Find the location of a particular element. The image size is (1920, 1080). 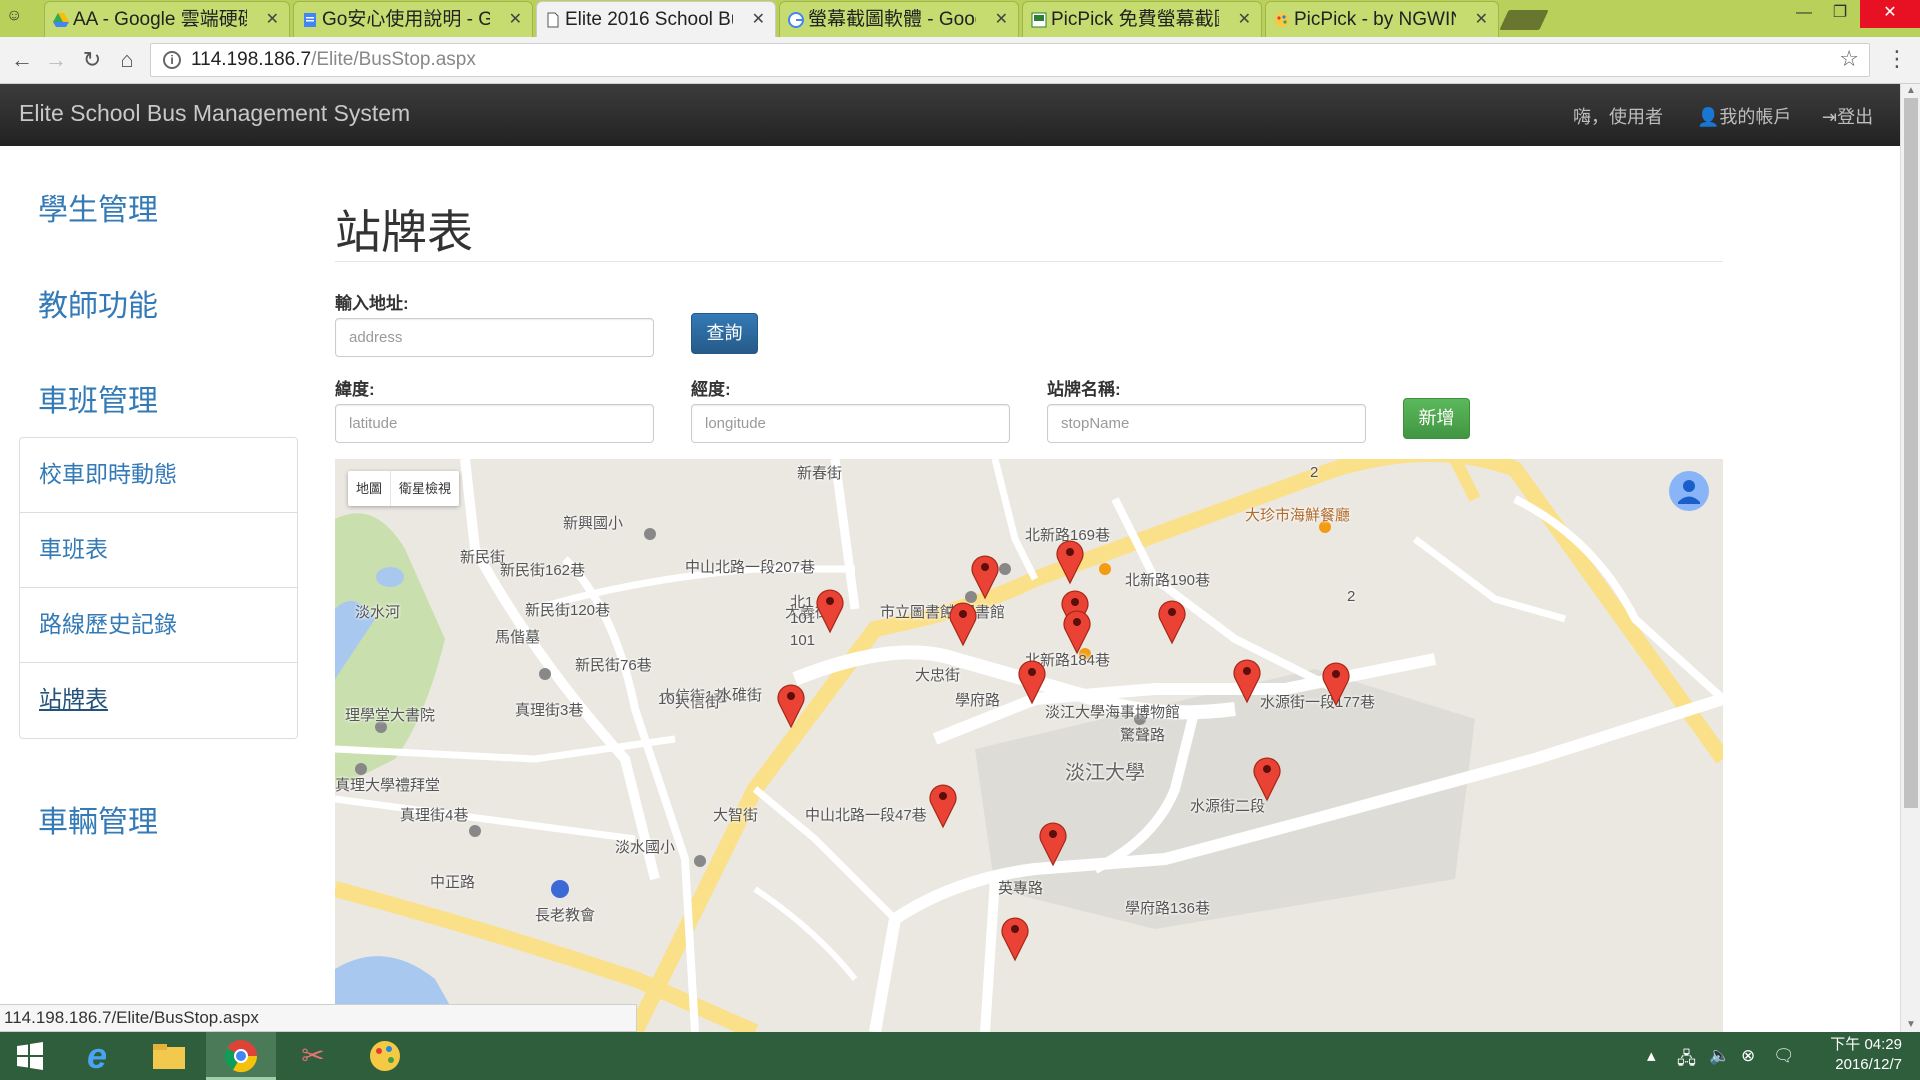

latitude-input is located at coordinates (494, 423).